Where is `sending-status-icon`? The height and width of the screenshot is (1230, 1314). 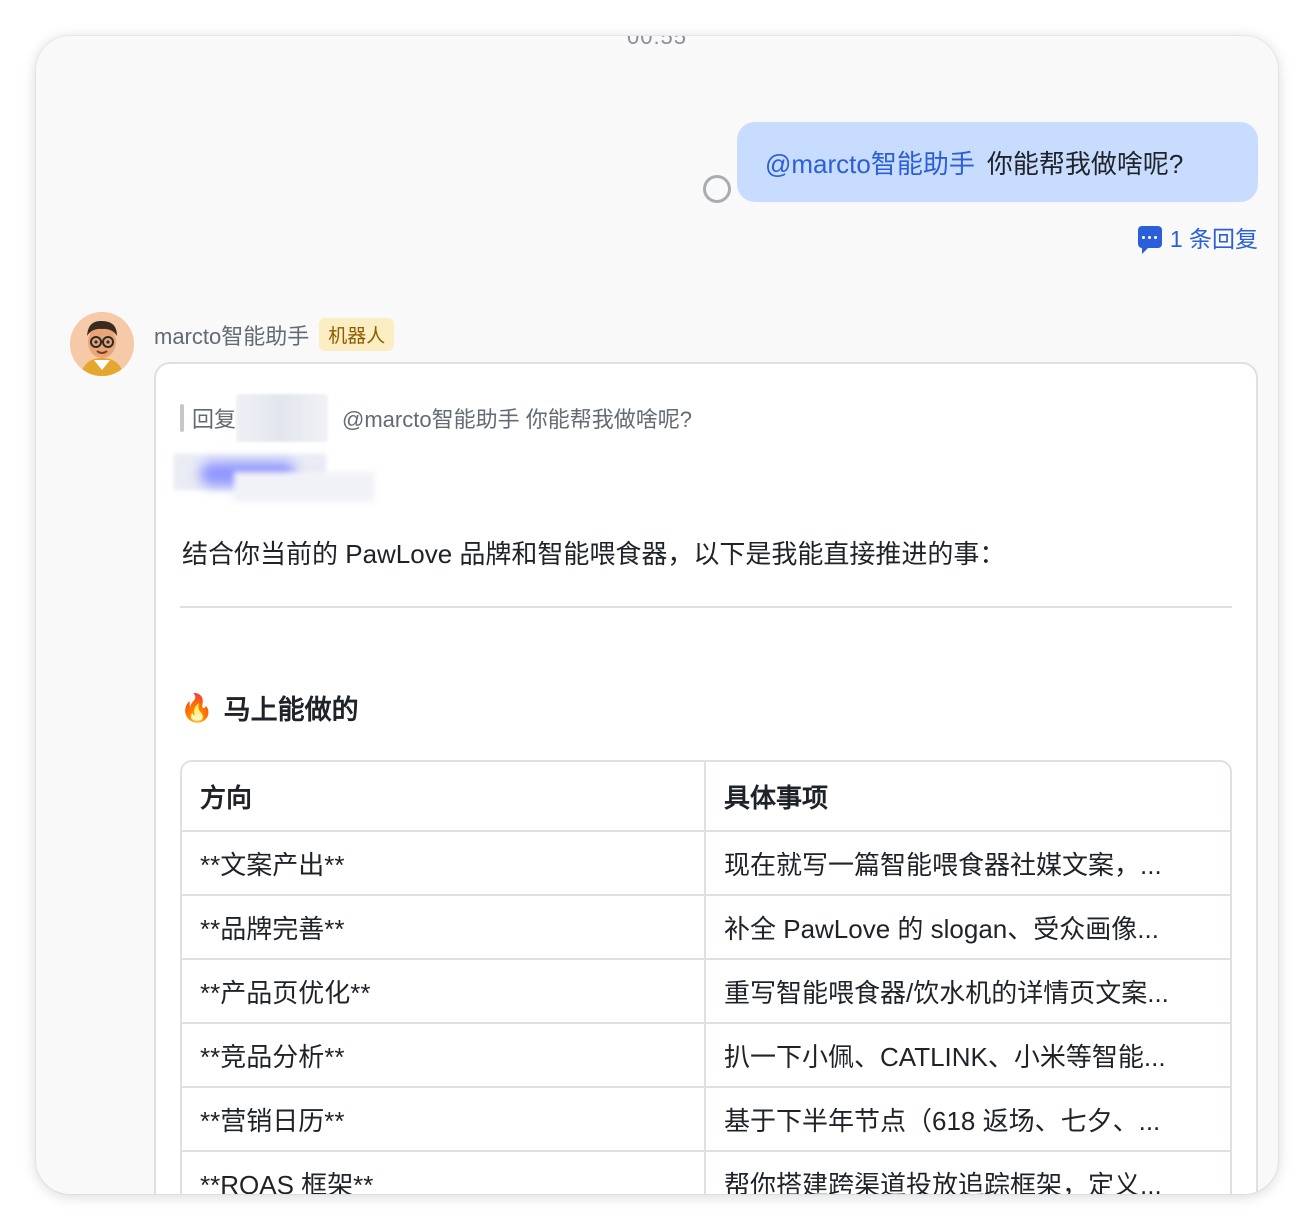
sending-status-icon is located at coordinates (717, 189).